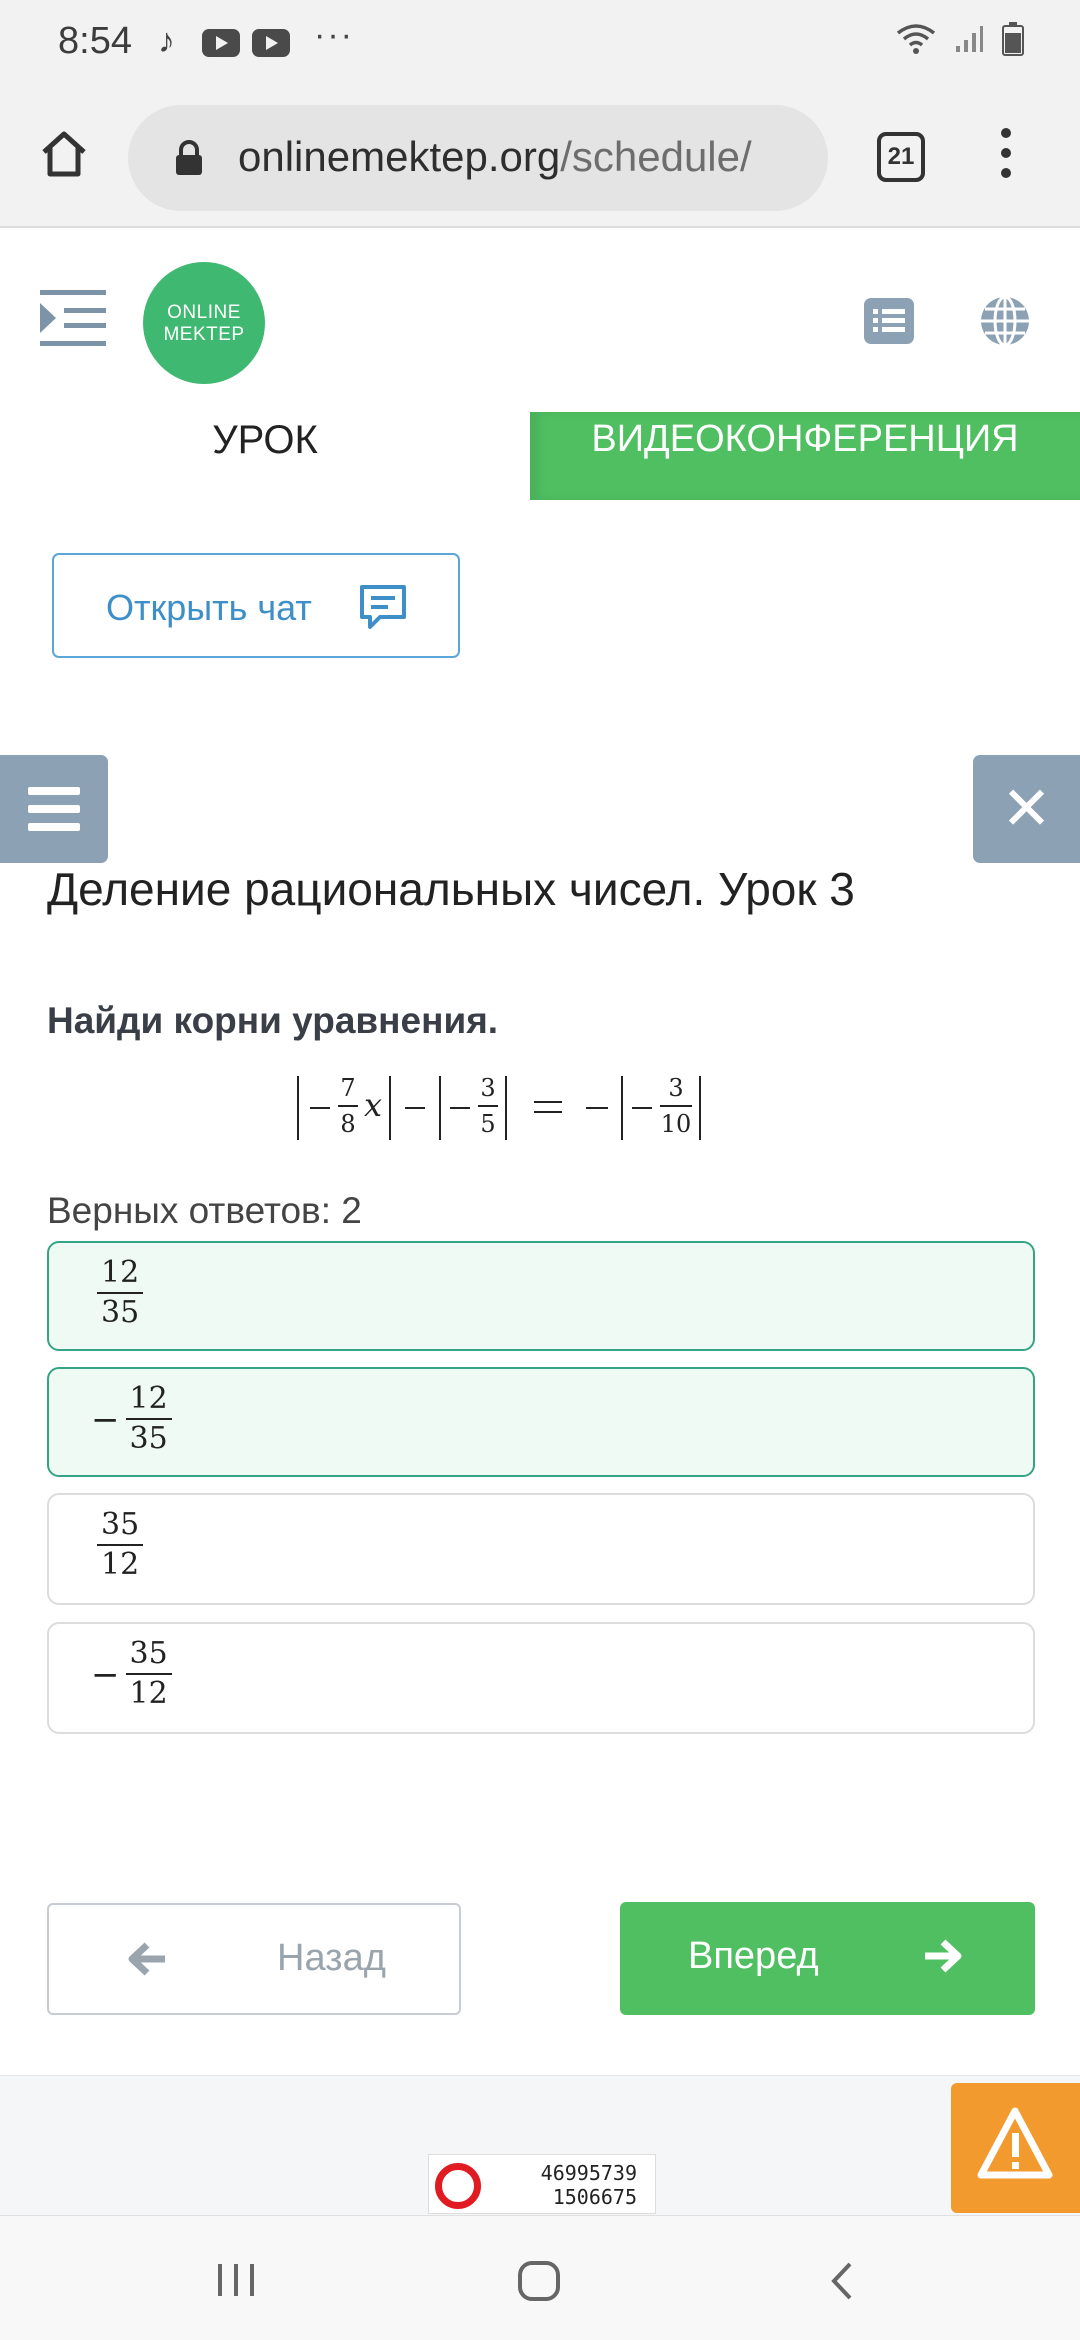 Image resolution: width=1080 pixels, height=2340 pixels. Describe the element at coordinates (1005, 321) in the screenshot. I see `globe-icon` at that location.